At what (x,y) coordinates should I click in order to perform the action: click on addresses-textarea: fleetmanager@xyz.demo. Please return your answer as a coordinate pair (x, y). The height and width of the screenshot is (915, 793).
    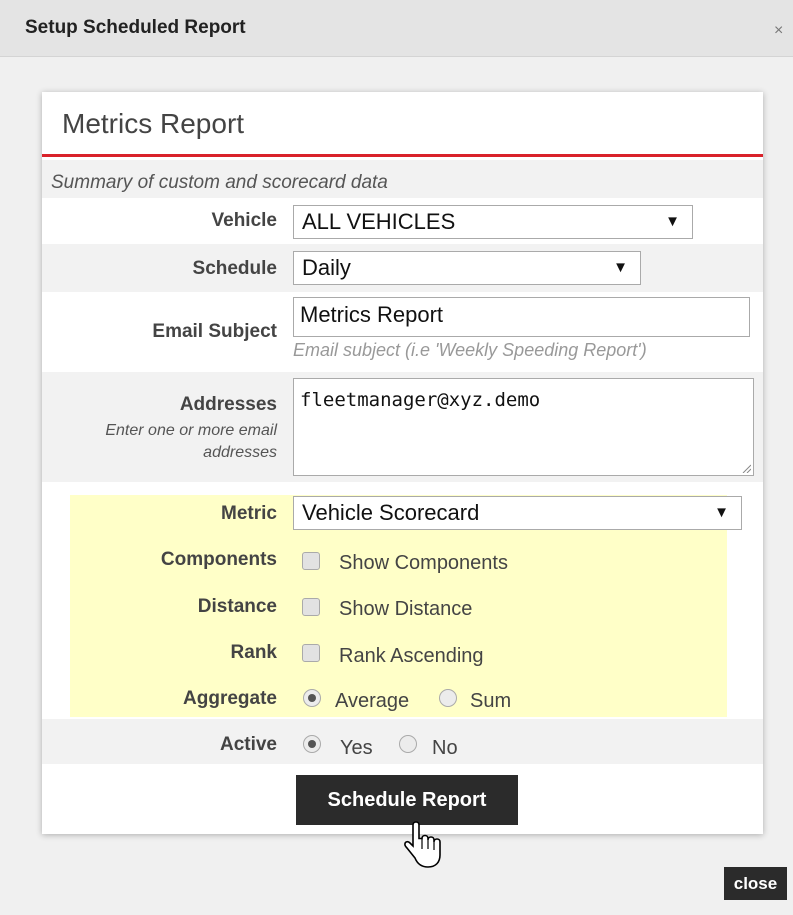
    Looking at the image, I should click on (523, 427).